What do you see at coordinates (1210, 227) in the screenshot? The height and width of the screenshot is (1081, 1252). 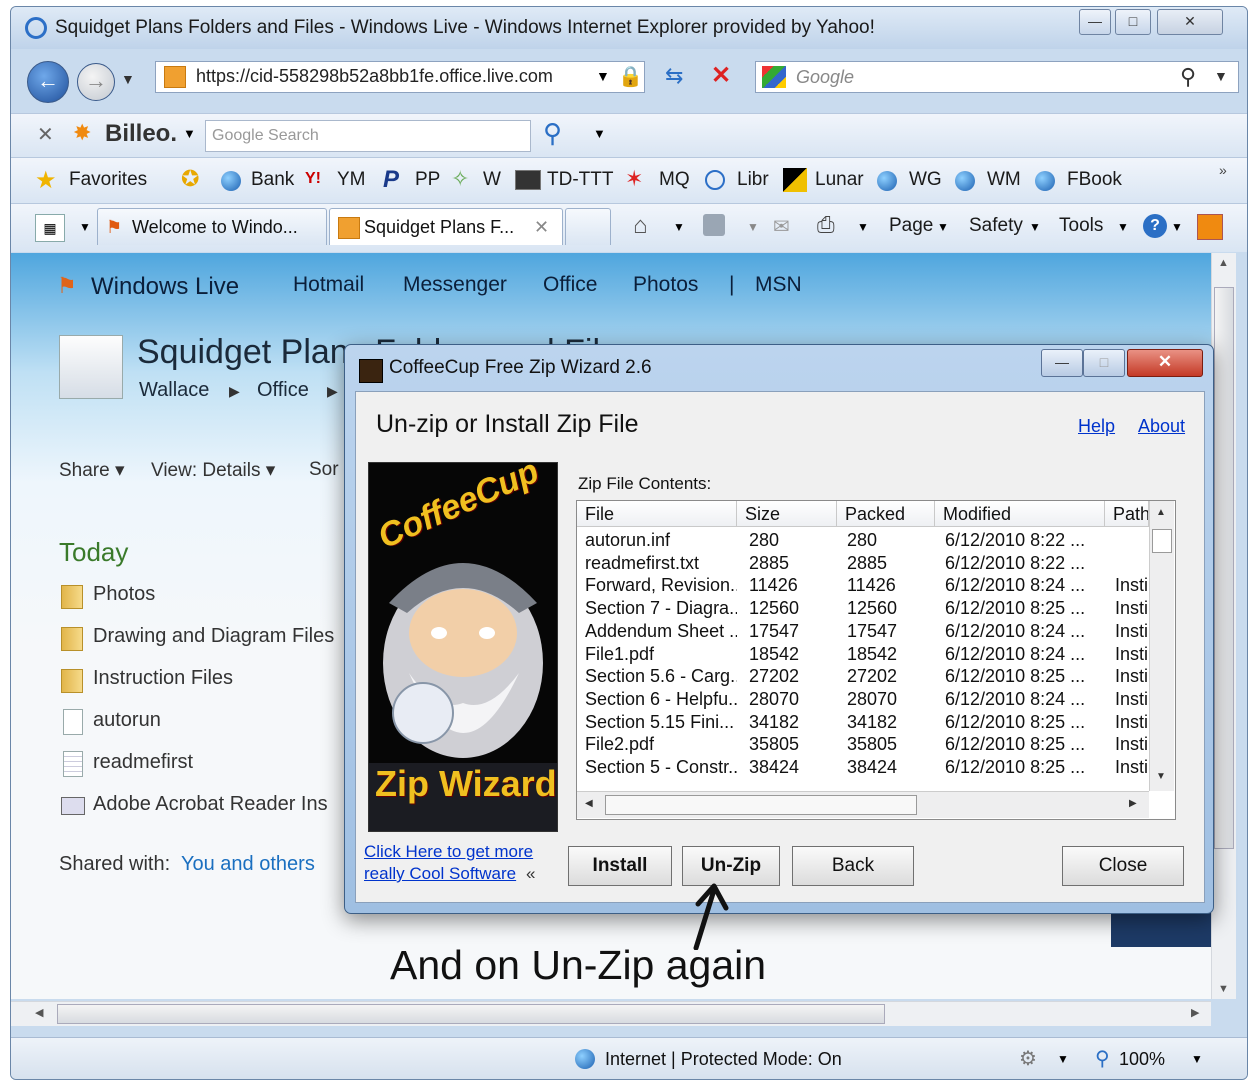 I see `research-icon` at bounding box center [1210, 227].